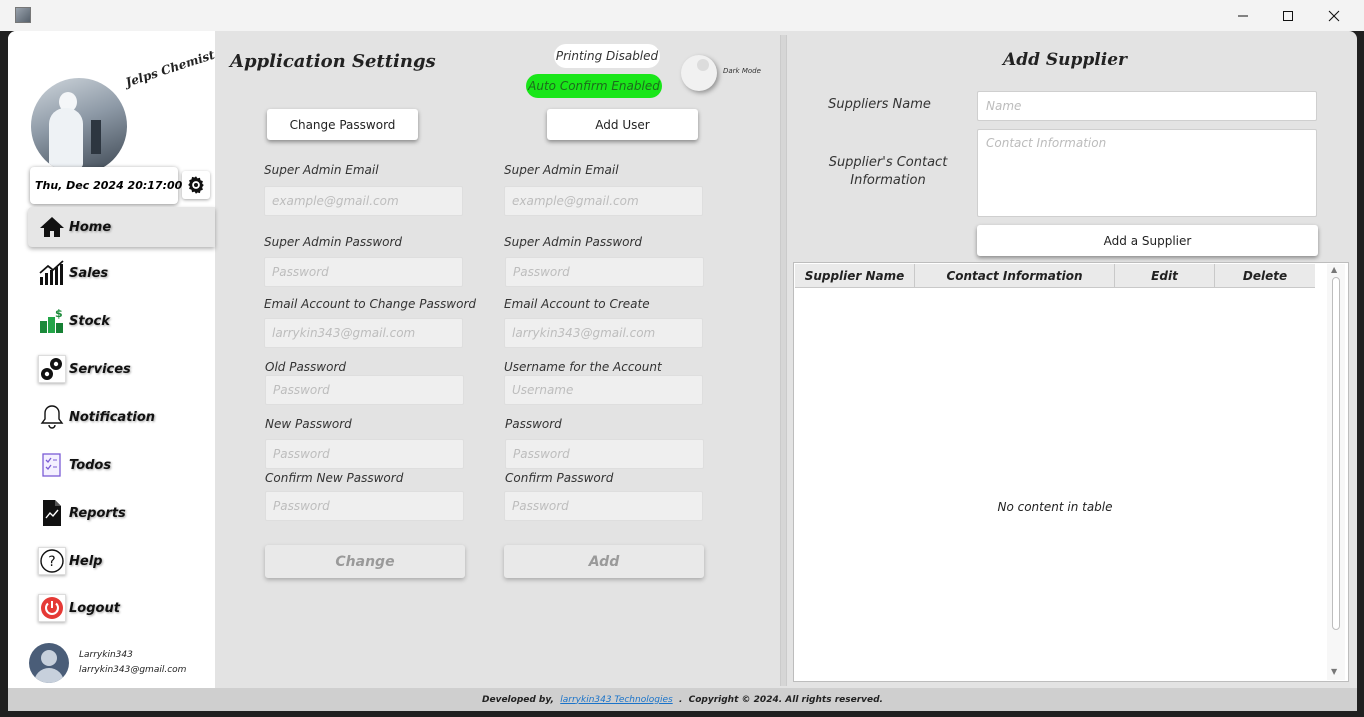 The height and width of the screenshot is (717, 1364). Describe the element at coordinates (90, 465) in the screenshot. I see `sidebar-item-label: Todos` at that location.